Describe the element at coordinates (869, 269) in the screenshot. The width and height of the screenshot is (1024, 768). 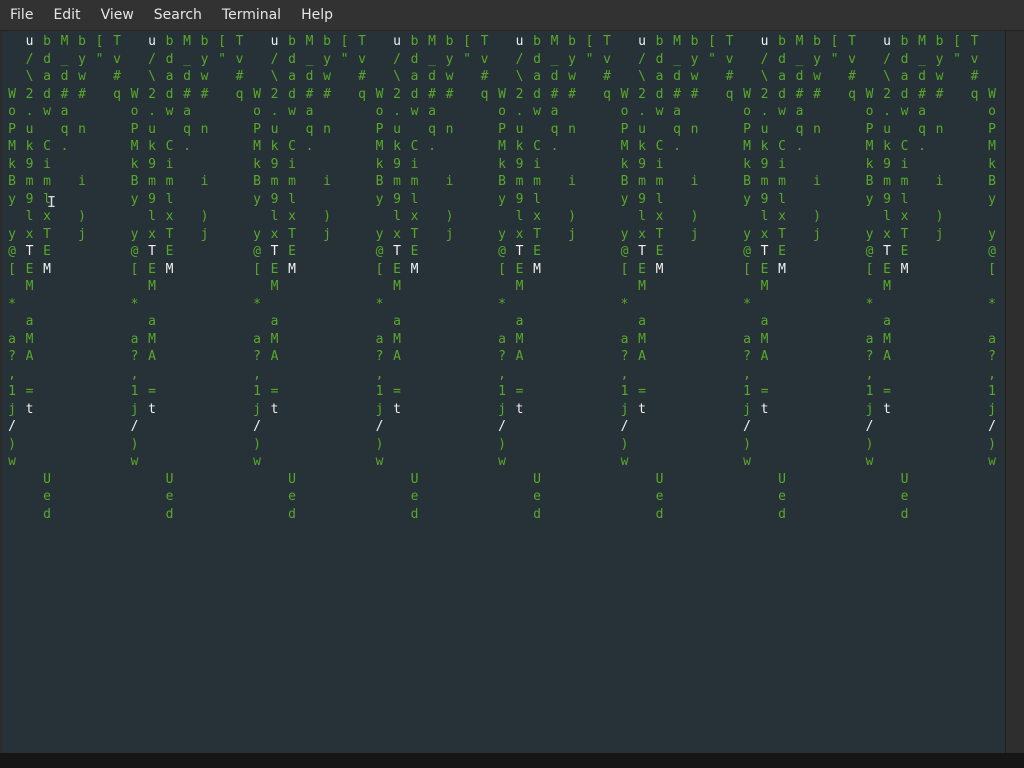
I see `rain-glyph: [` at that location.